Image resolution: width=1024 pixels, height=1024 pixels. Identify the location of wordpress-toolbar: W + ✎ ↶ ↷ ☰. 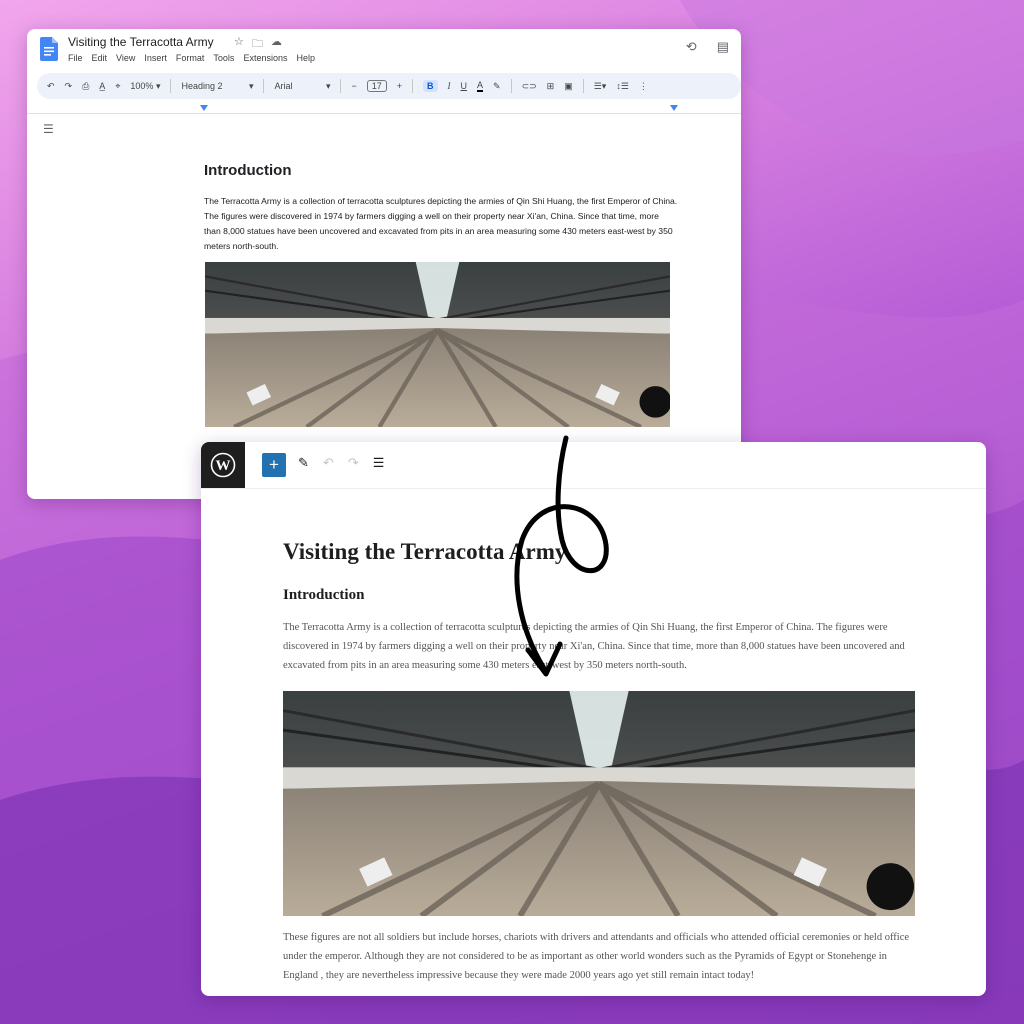
(593, 465).